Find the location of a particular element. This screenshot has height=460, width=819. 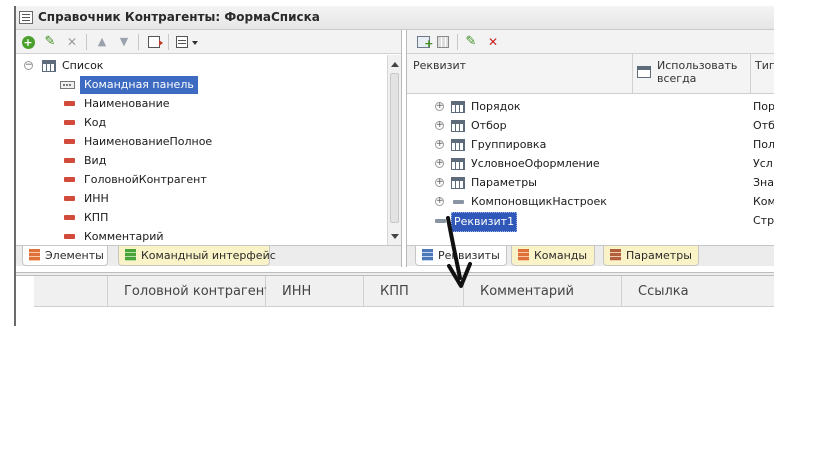

tree-item: Вид is located at coordinates (200, 161).